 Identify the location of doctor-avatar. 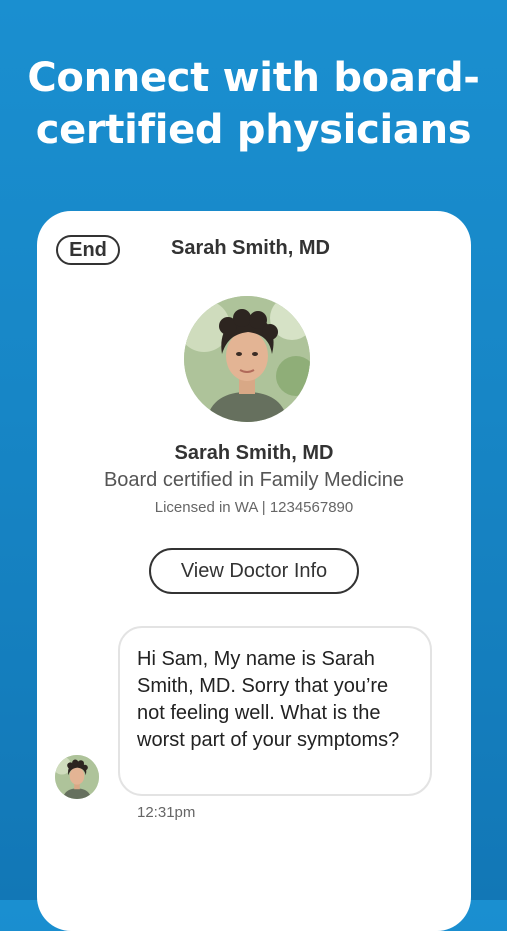
(247, 359).